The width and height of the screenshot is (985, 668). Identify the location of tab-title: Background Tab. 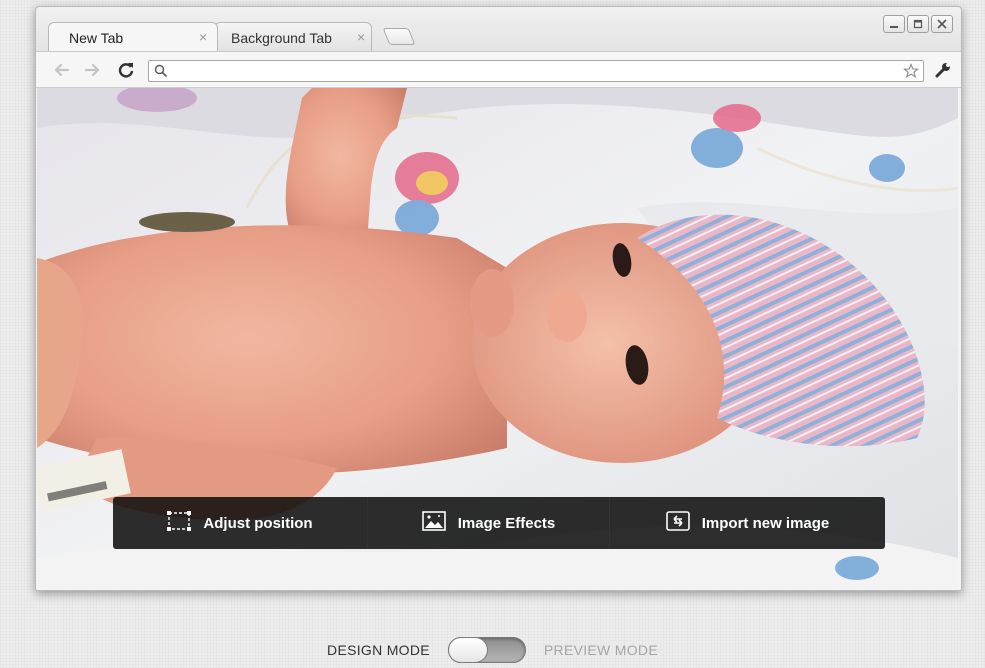
(281, 38).